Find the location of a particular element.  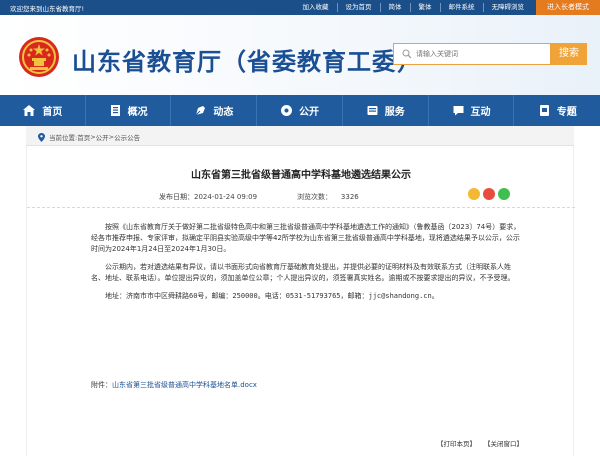

breadcrumb-bar: 当前位置: 首页 > 公开 > 公示公告 is located at coordinates (300, 136).